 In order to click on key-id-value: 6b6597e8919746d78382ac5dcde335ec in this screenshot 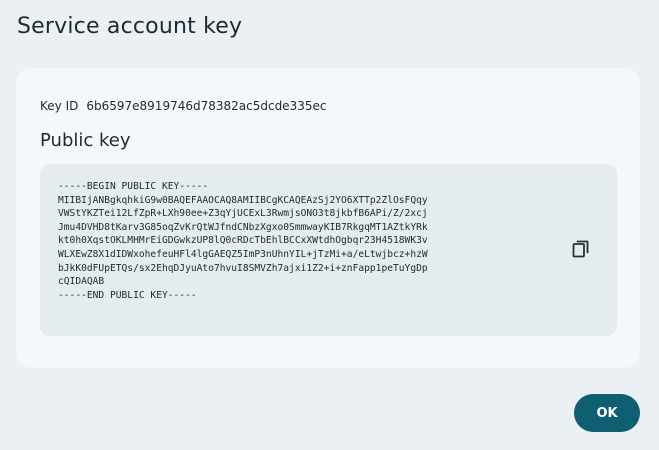, I will do `click(206, 106)`.